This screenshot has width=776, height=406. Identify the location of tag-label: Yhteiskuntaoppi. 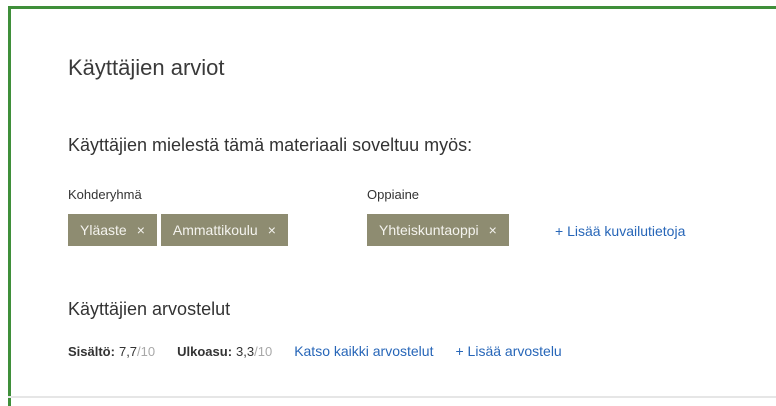
(429, 230).